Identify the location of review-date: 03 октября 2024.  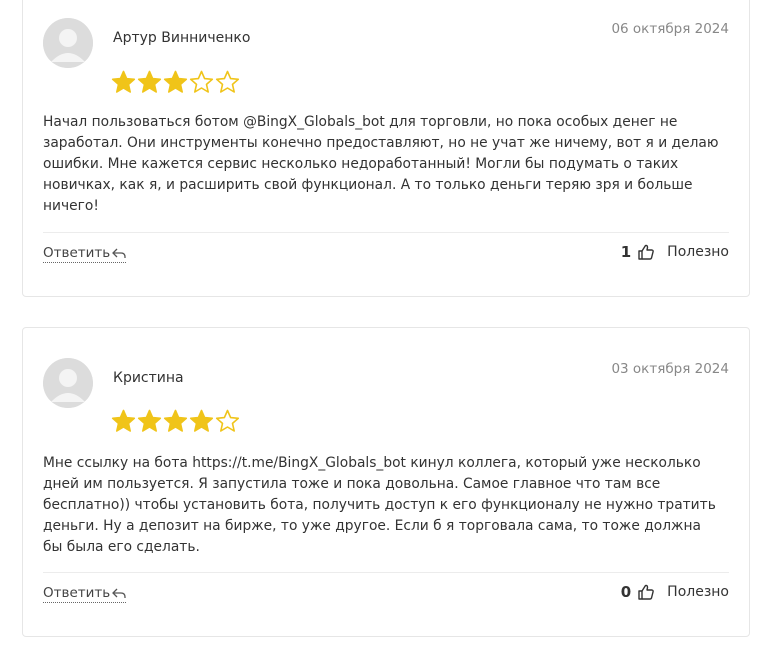
(670, 369).